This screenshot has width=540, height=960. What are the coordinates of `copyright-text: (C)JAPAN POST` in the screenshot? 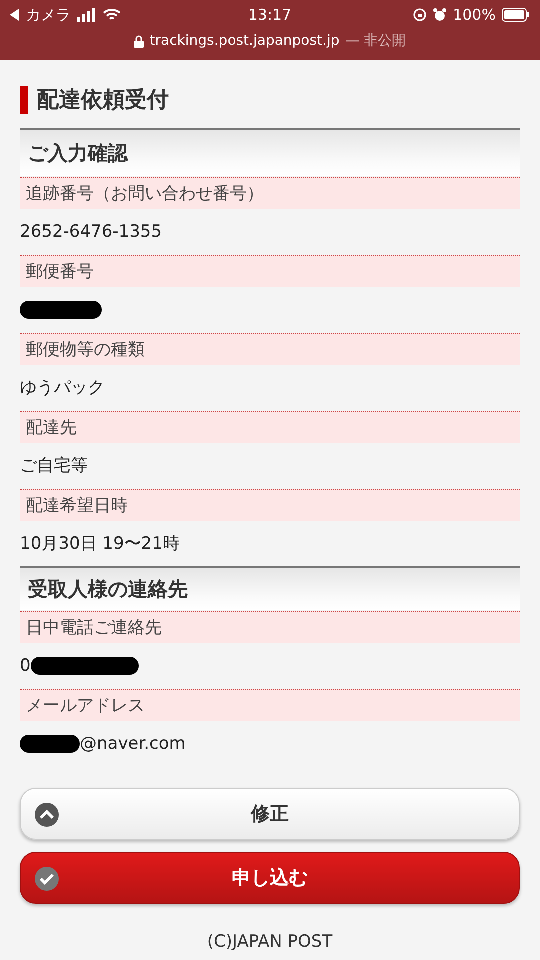 It's located at (270, 942).